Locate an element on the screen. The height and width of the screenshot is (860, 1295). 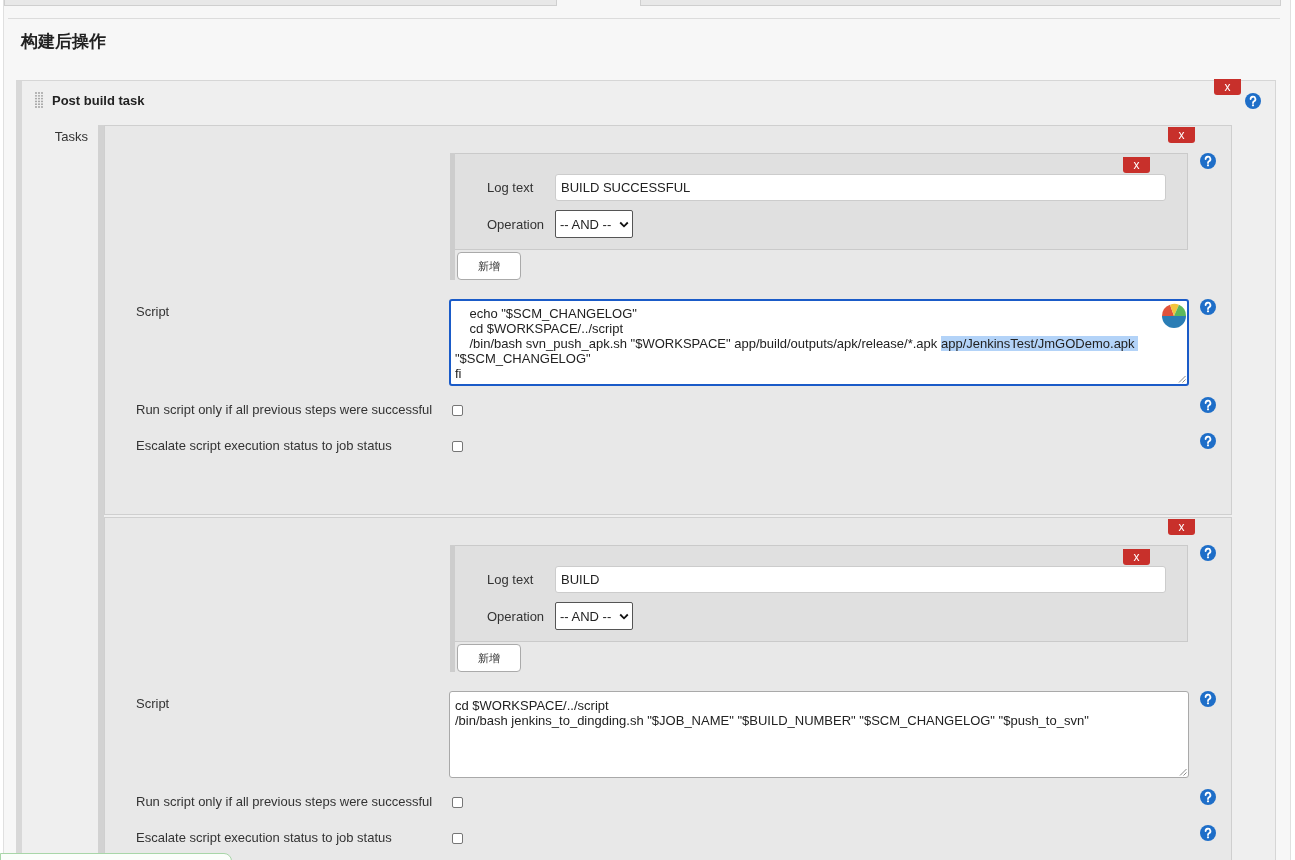
drag-handle-icon is located at coordinates (39, 100).